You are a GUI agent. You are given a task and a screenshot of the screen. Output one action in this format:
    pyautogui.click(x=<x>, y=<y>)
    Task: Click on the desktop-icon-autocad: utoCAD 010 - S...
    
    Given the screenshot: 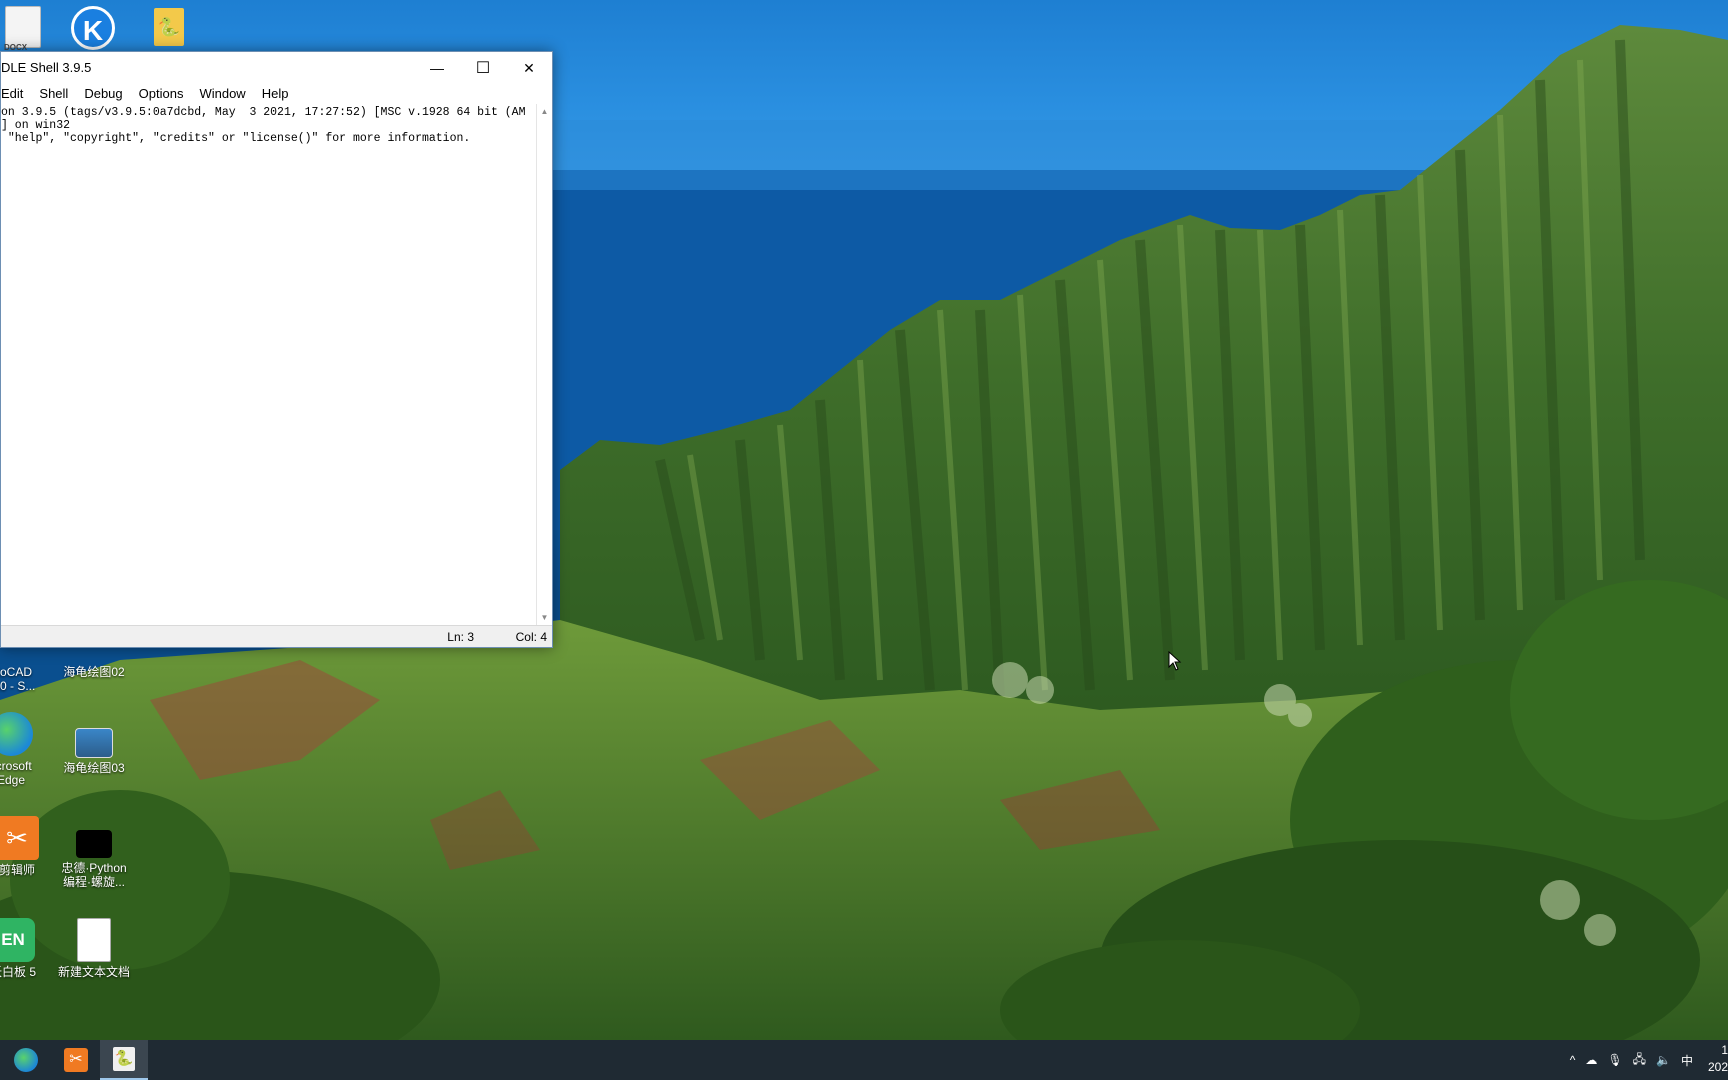 What is the action you would take?
    pyautogui.click(x=24, y=670)
    